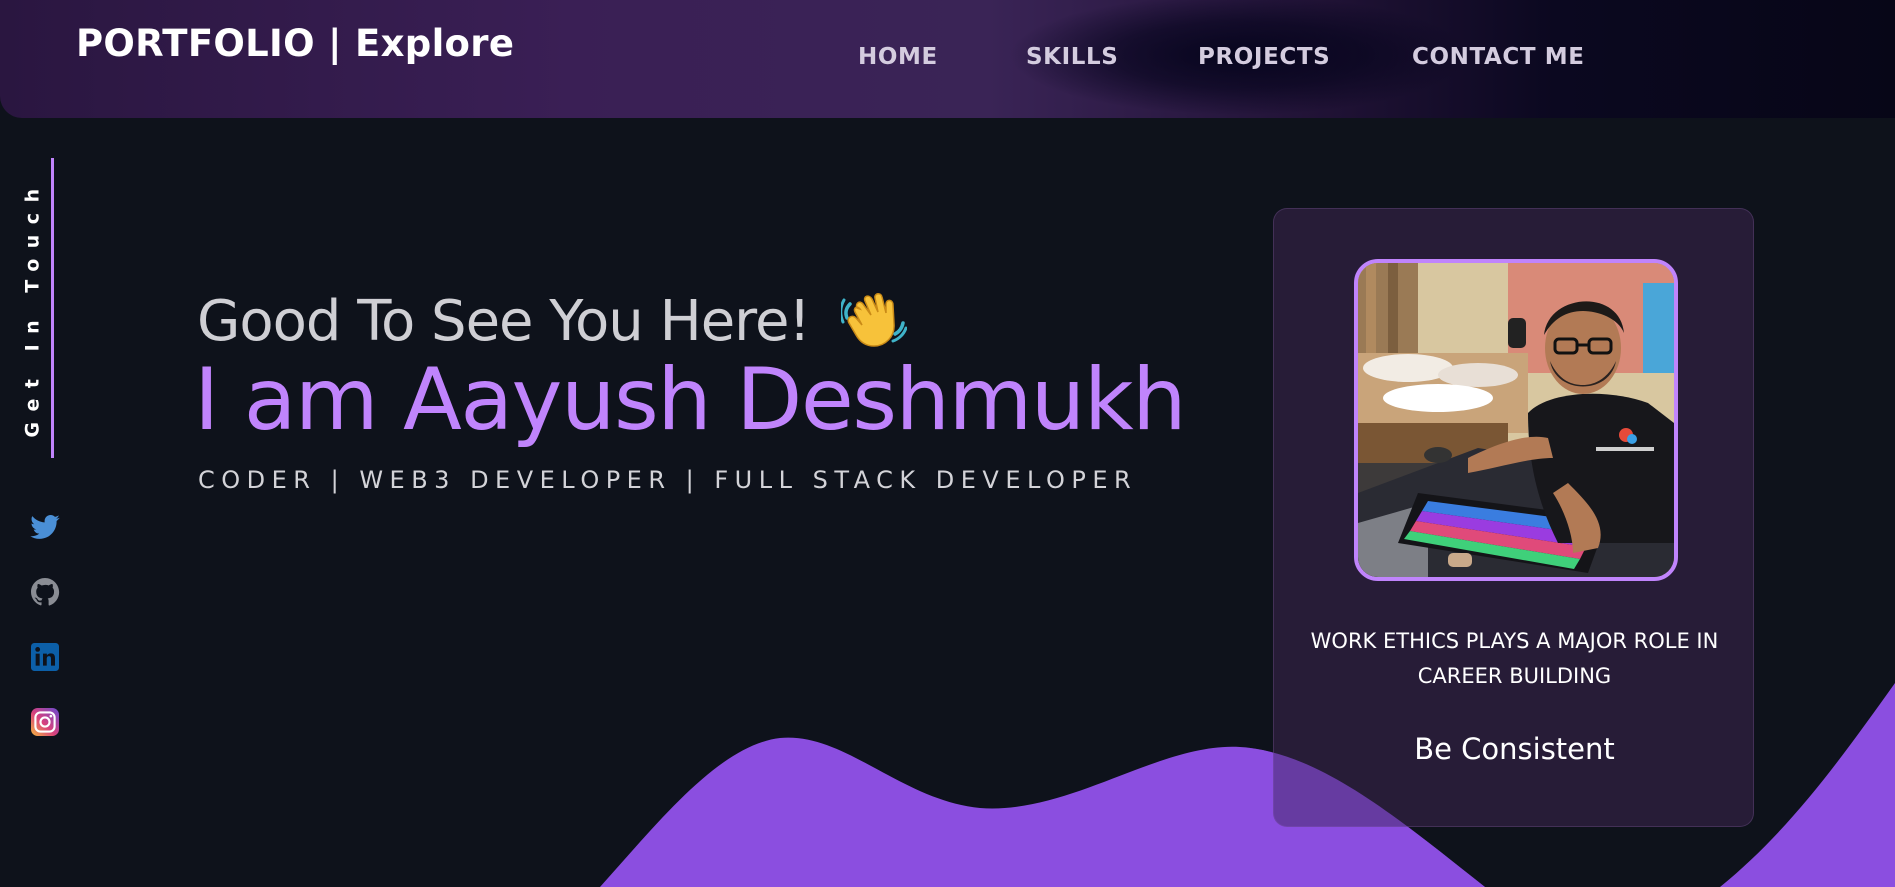 This screenshot has height=887, width=1895. Describe the element at coordinates (1516, 420) in the screenshot. I see `profile-photo` at that location.